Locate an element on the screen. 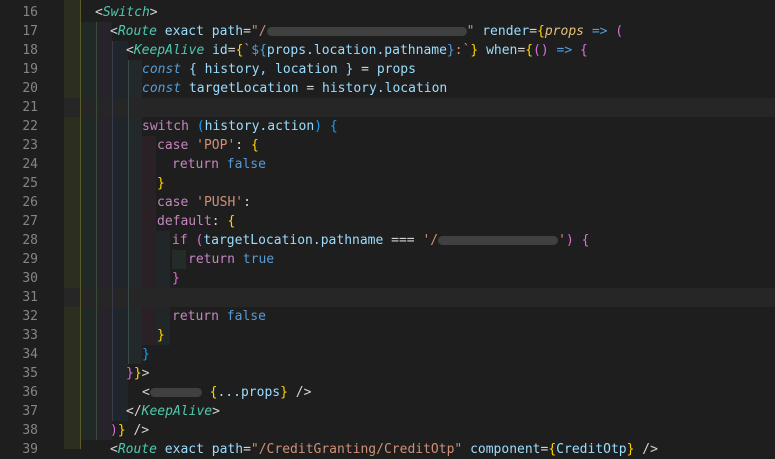 The height and width of the screenshot is (459, 775). code-line: switch (history.action) { is located at coordinates (240, 126).